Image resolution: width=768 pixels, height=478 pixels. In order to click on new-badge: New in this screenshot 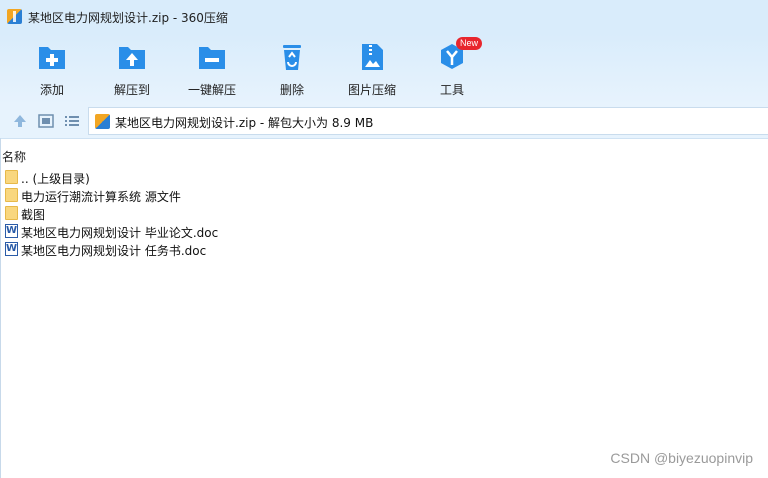, I will do `click(469, 43)`.